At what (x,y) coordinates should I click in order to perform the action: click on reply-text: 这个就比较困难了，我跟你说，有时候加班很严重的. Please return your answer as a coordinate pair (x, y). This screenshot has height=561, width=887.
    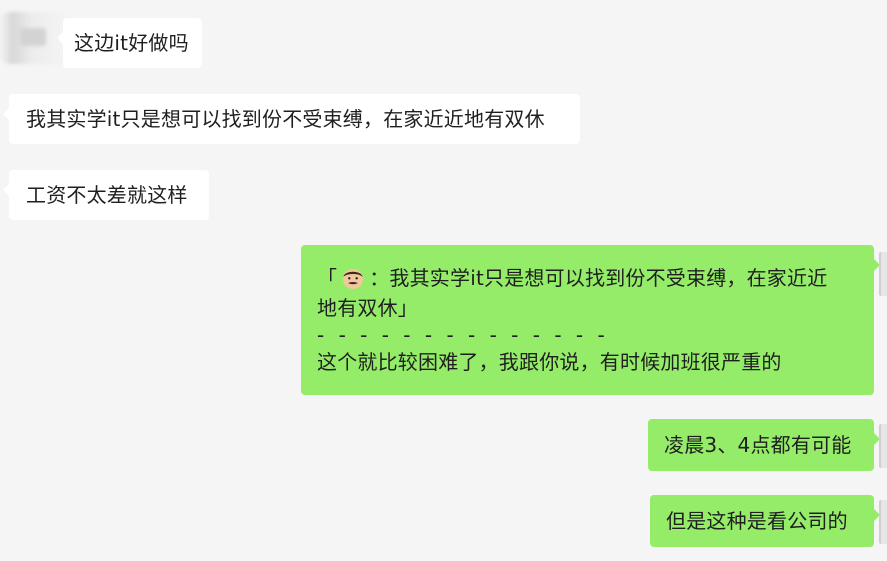
    Looking at the image, I should click on (549, 362).